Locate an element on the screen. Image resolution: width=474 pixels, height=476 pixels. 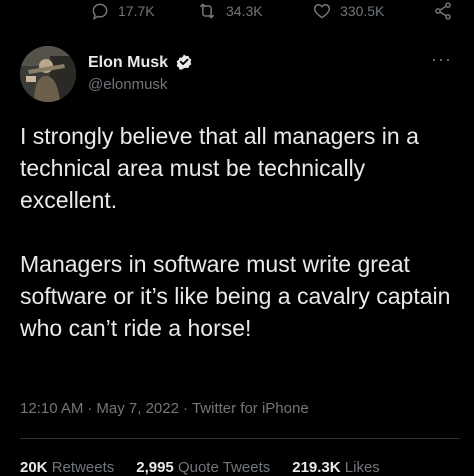
tweet-header: Elon Musk @elonmusk ··· is located at coordinates (240, 76).